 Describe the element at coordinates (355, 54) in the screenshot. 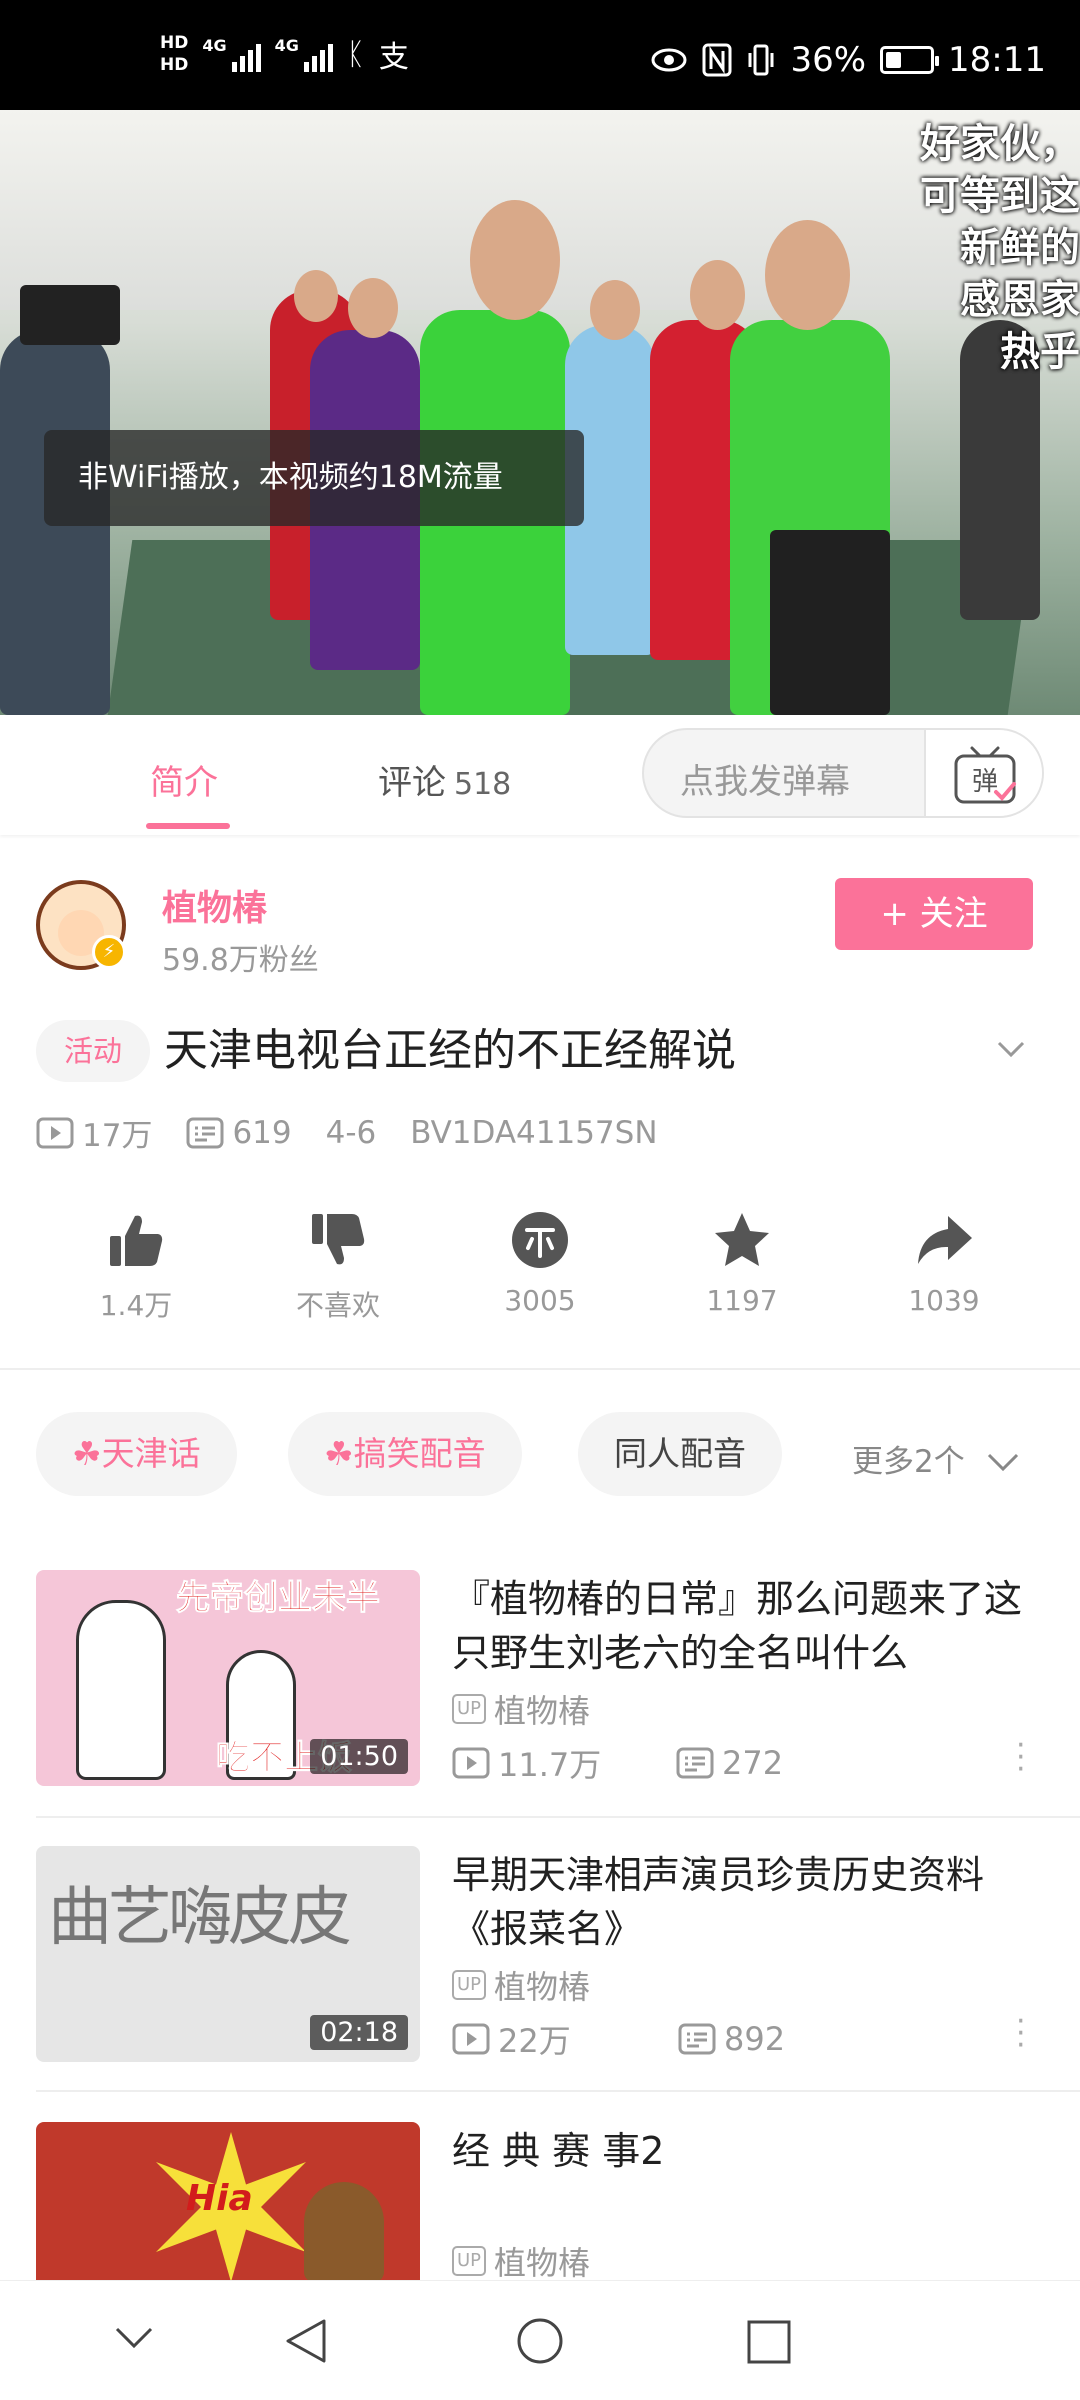

I see `notification-k-icon: ᛕ` at that location.